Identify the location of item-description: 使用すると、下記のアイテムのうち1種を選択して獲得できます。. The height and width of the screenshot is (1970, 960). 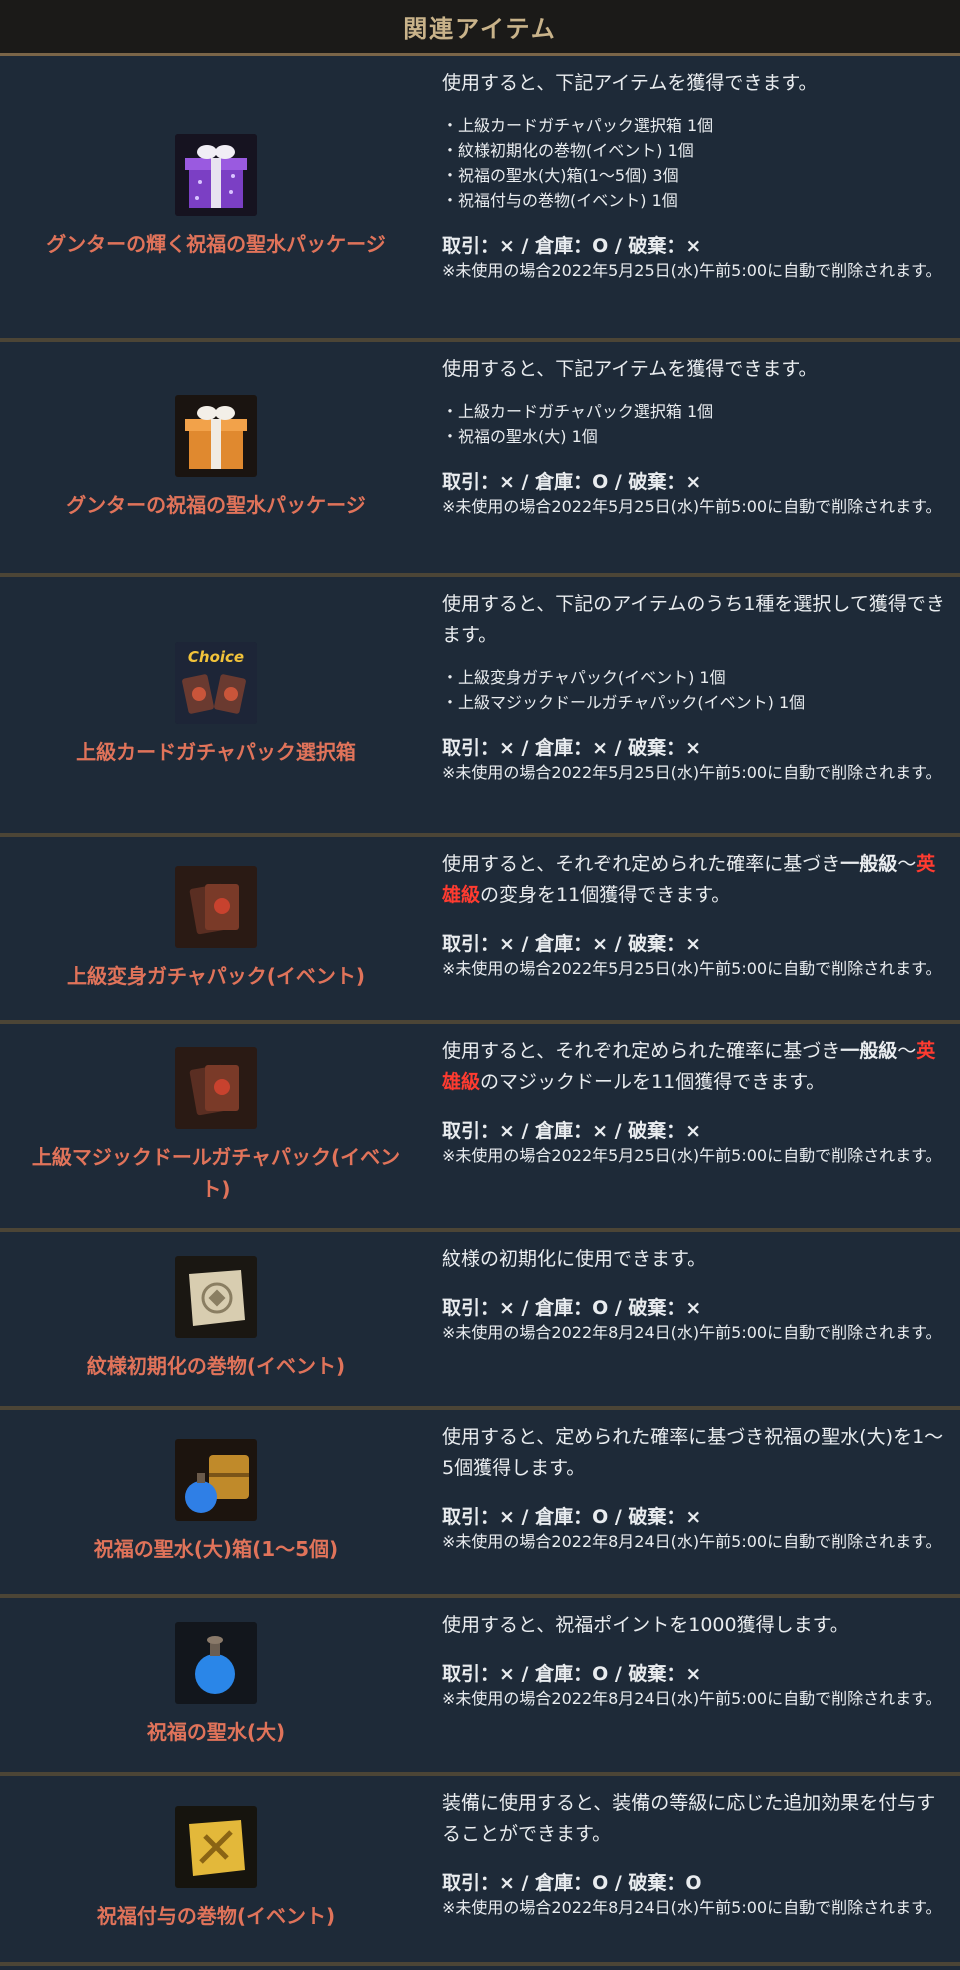
(693, 619).